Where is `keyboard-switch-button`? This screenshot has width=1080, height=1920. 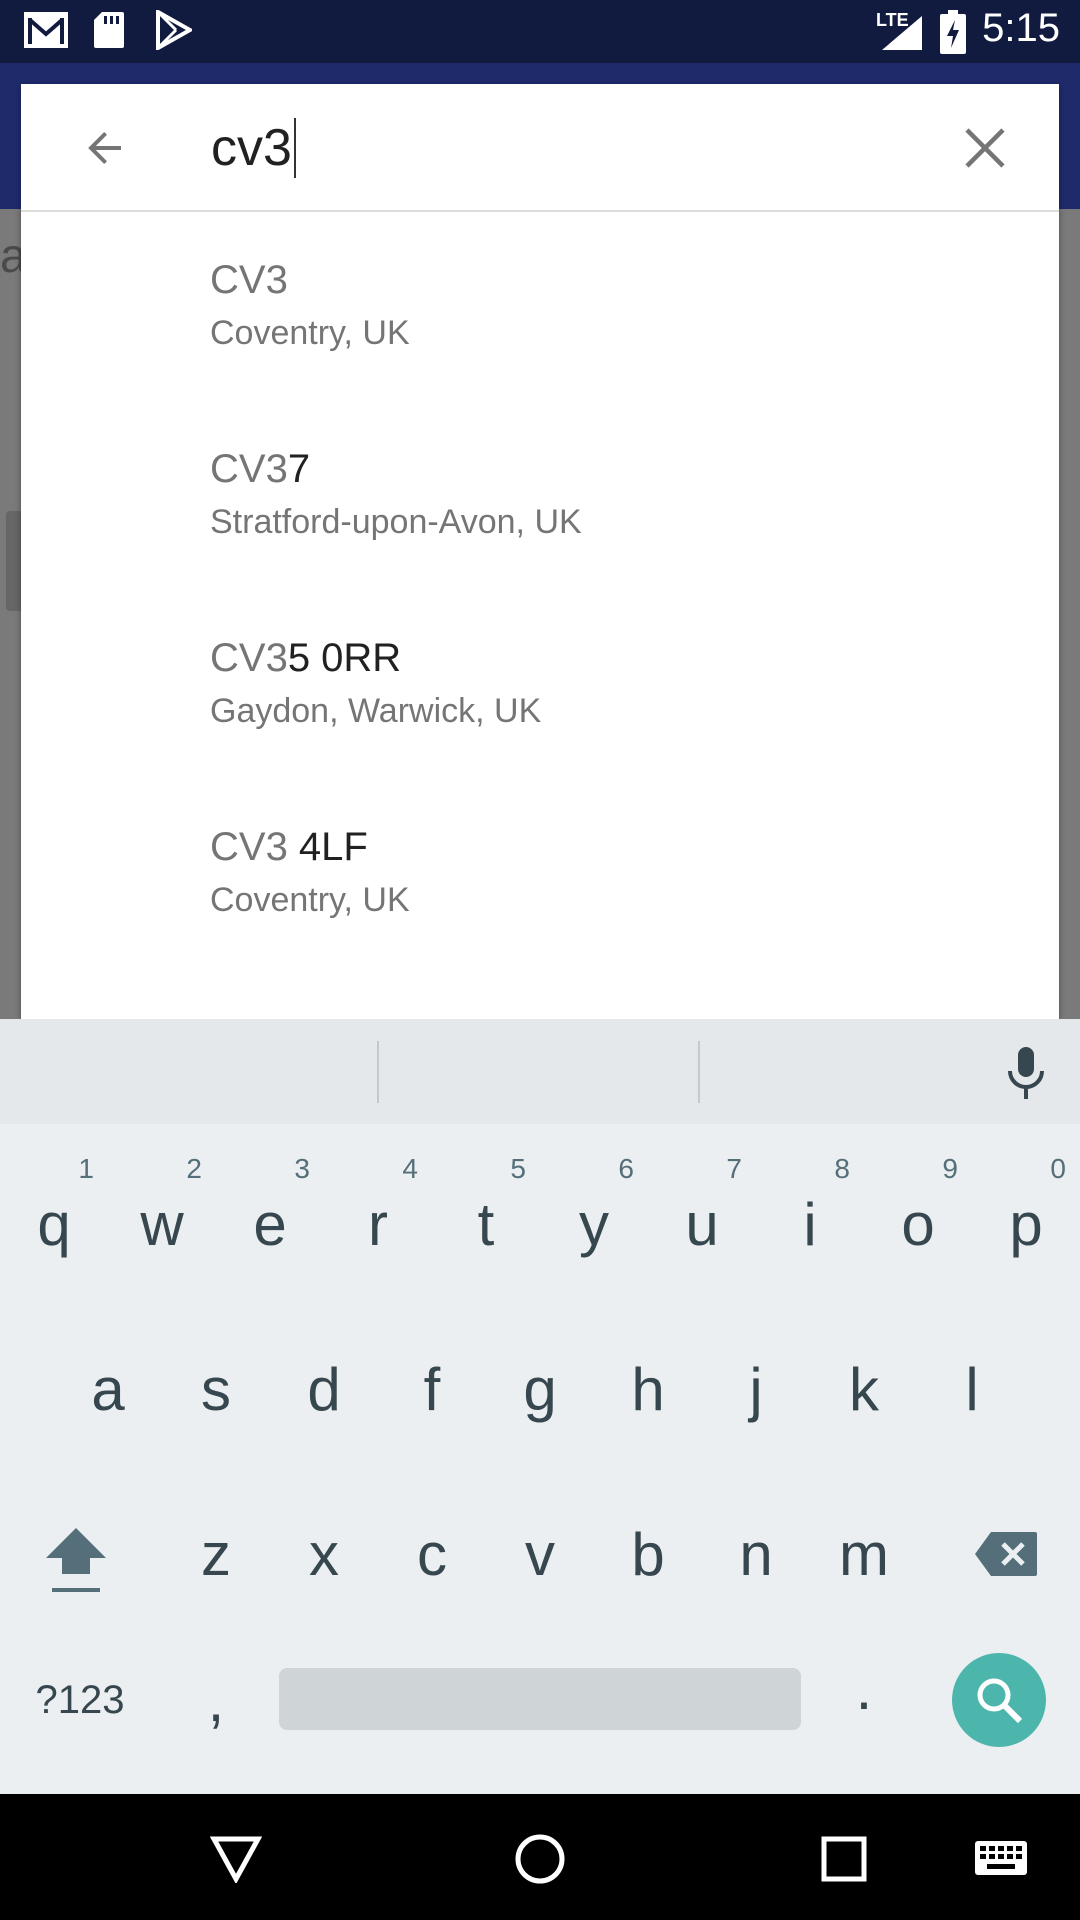 keyboard-switch-button is located at coordinates (1001, 1859).